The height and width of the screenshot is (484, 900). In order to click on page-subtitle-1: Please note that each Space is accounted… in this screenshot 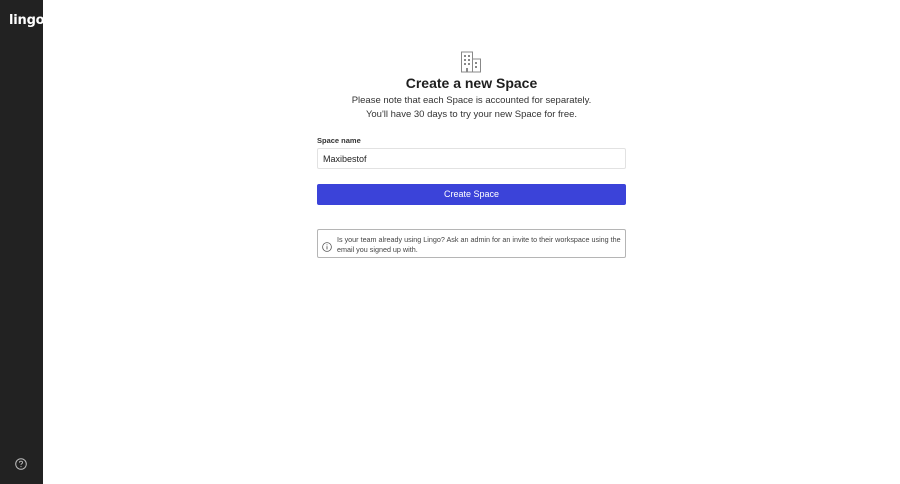, I will do `click(471, 100)`.